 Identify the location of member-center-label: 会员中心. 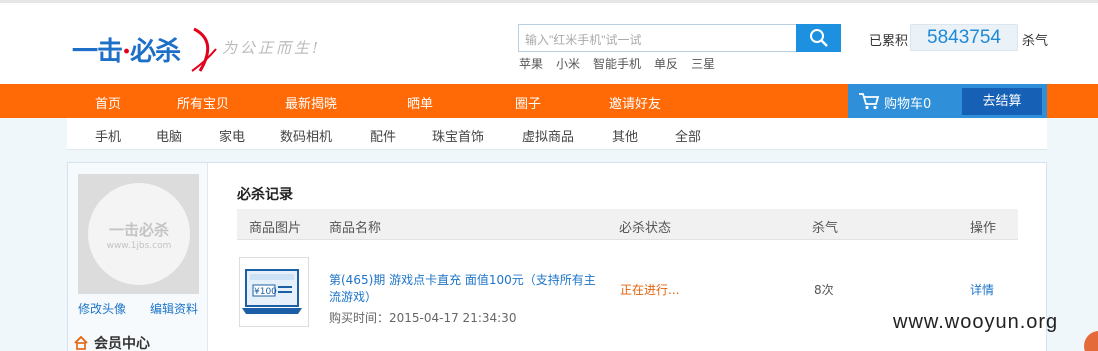
(122, 343).